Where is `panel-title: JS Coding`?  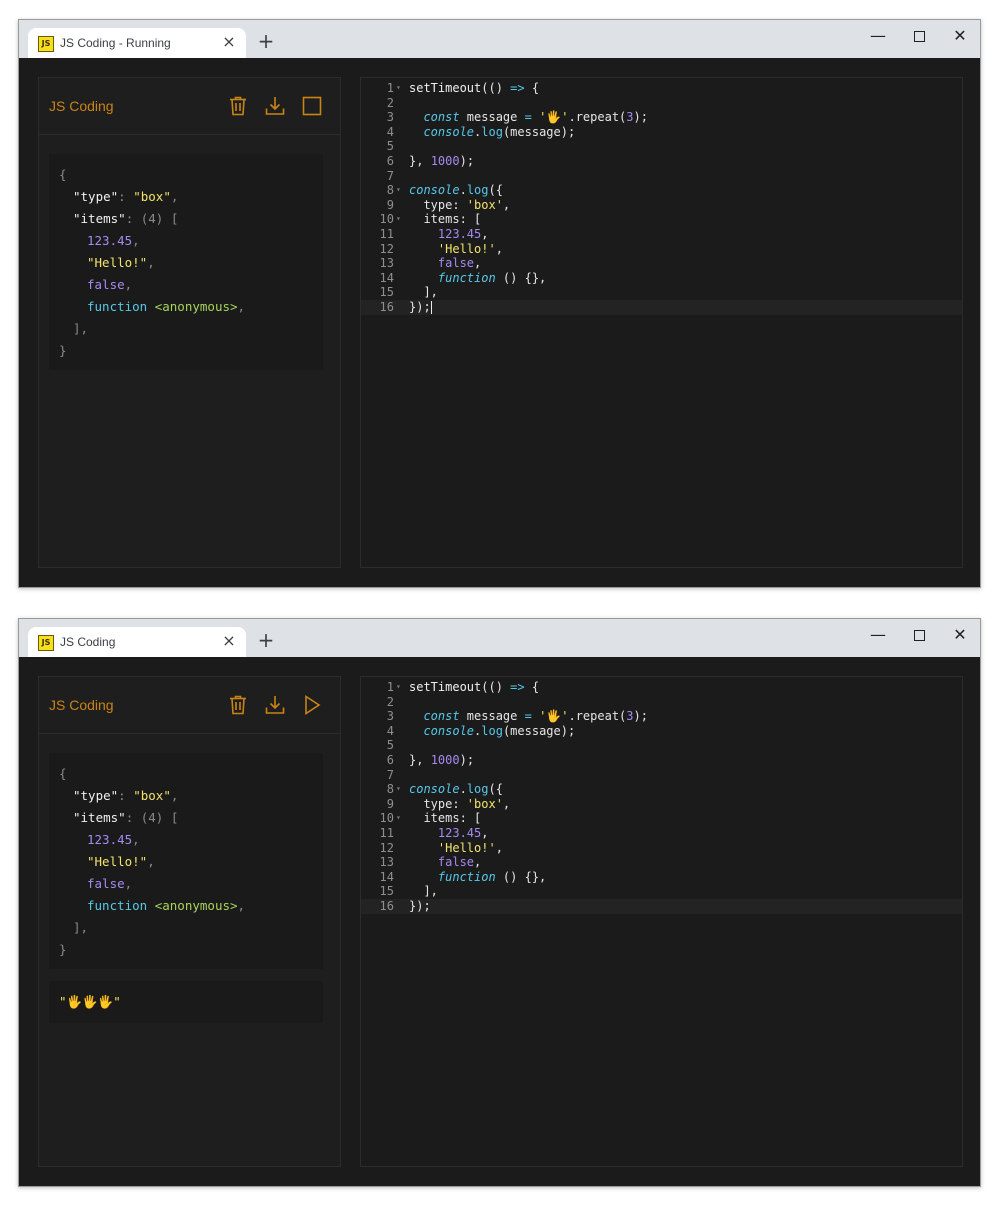 panel-title: JS Coding is located at coordinates (81, 106).